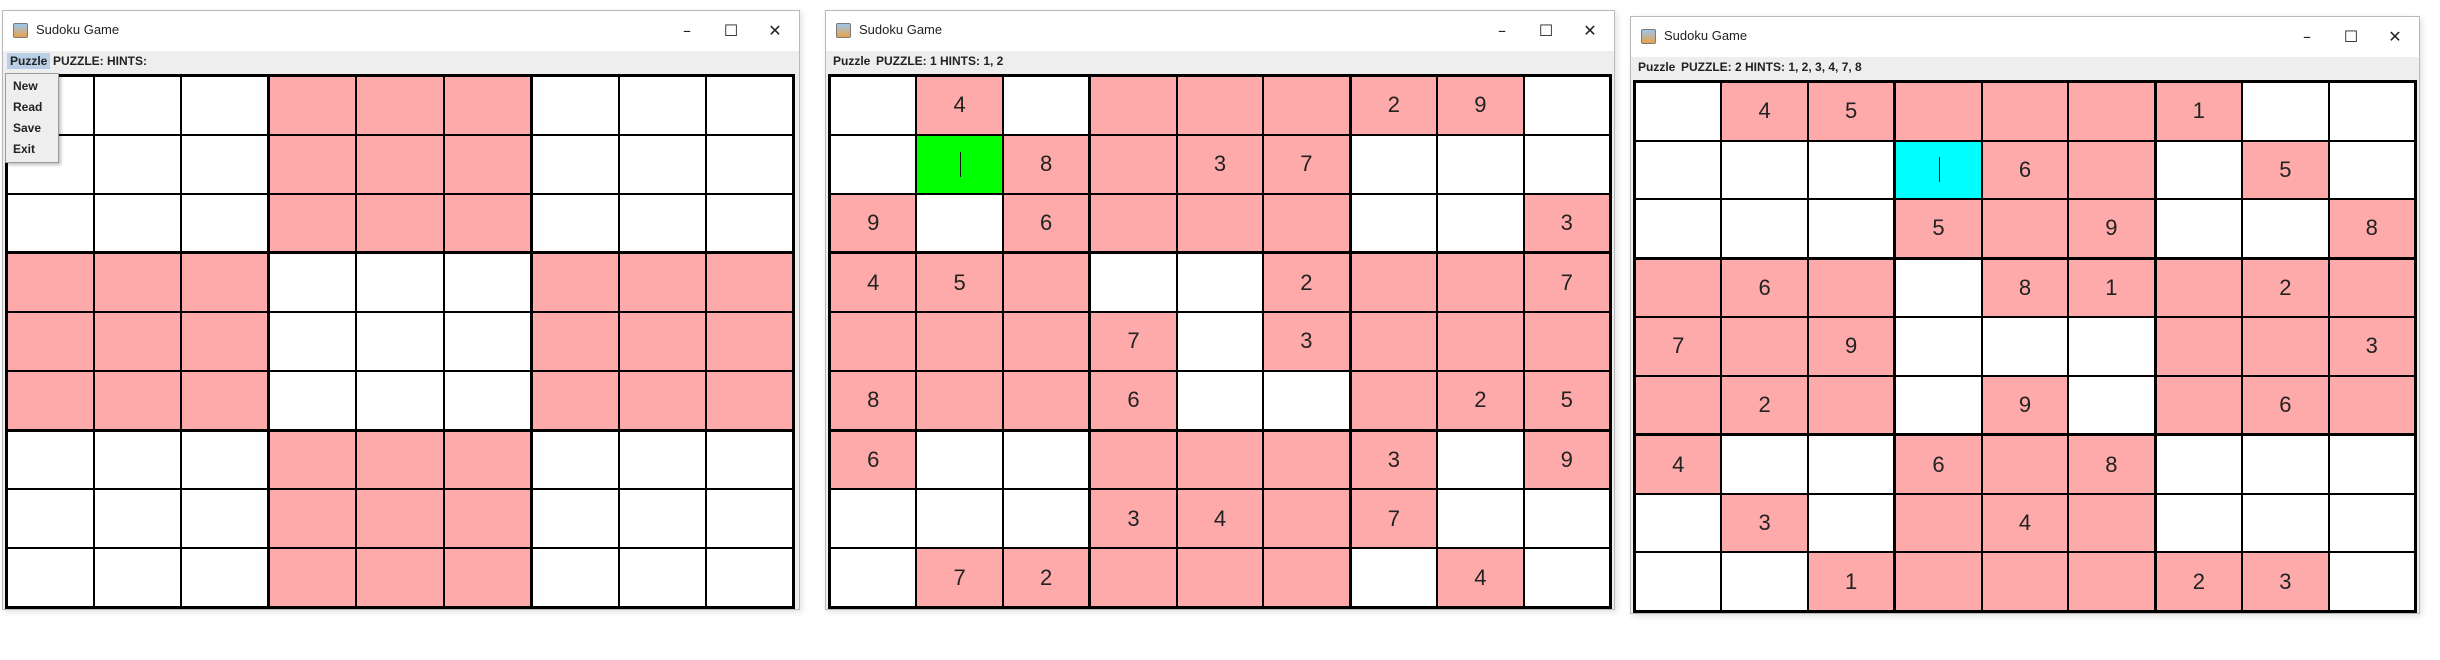  I want to click on menu-item-new: New, so click(32, 86).